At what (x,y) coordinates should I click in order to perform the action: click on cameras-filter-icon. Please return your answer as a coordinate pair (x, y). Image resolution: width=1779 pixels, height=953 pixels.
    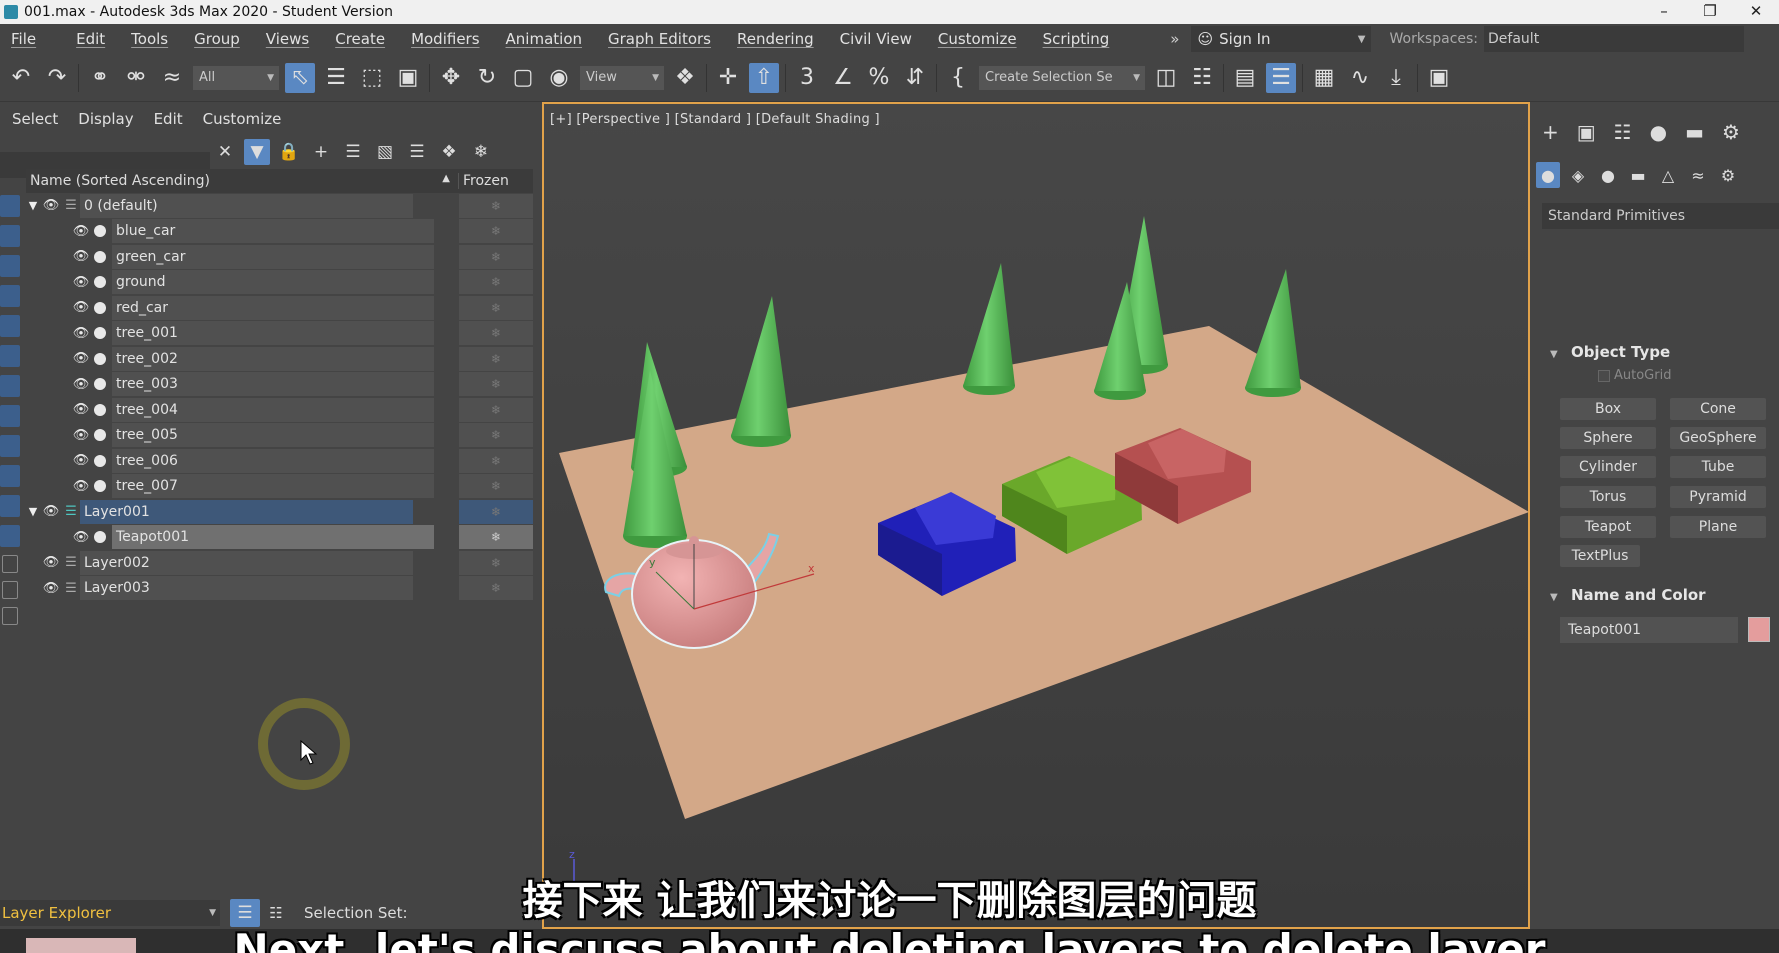
    Looking at the image, I should click on (10, 296).